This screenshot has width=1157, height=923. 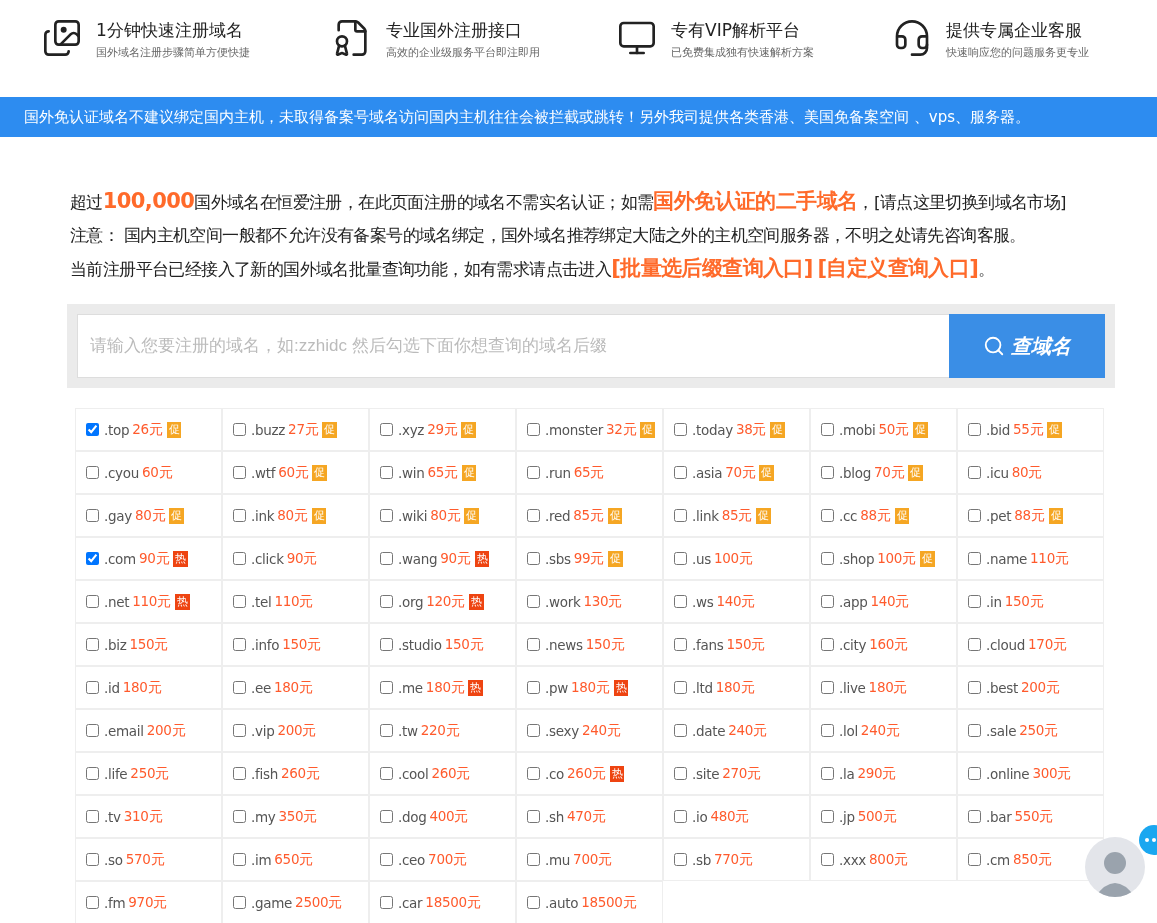 What do you see at coordinates (62, 38) in the screenshot?
I see `picture-icon` at bounding box center [62, 38].